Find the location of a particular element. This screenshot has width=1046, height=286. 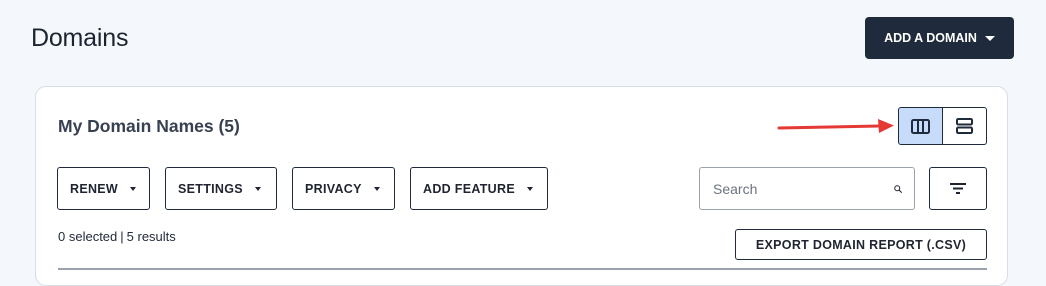

card-title: My Domain Names (5) is located at coordinates (149, 126).